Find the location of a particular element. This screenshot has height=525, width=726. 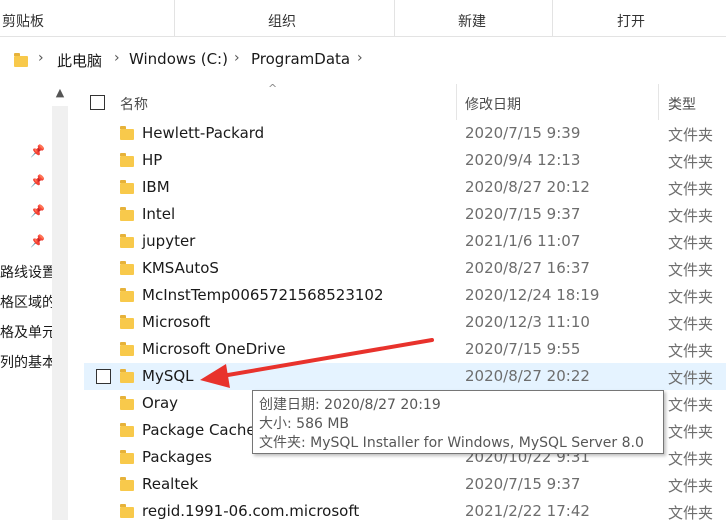

annotation-arrow-head is located at coordinates (215, 376).